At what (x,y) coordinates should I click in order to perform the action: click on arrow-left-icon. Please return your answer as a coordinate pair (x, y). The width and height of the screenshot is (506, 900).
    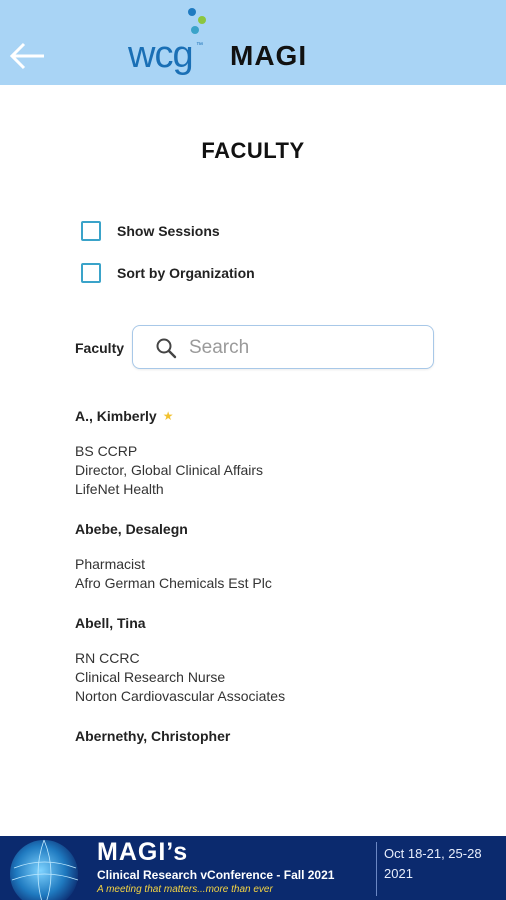
    Looking at the image, I should click on (26, 56).